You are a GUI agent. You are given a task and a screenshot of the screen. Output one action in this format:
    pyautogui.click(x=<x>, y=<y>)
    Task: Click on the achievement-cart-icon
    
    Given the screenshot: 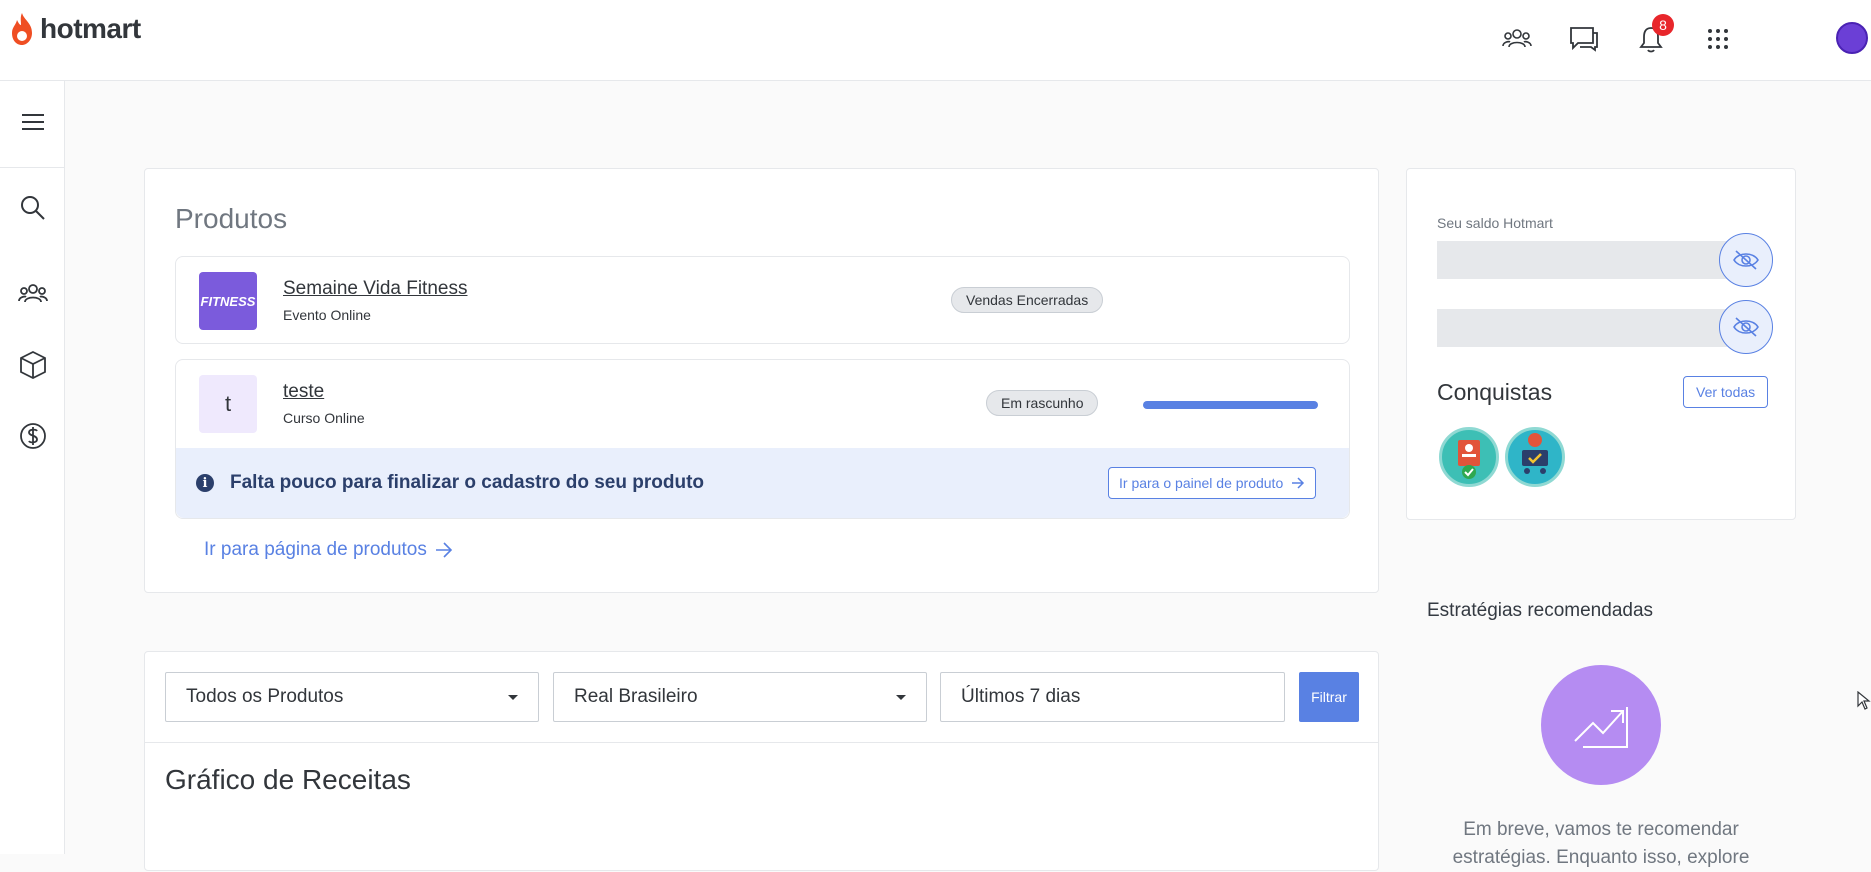 What is the action you would take?
    pyautogui.click(x=1535, y=457)
    